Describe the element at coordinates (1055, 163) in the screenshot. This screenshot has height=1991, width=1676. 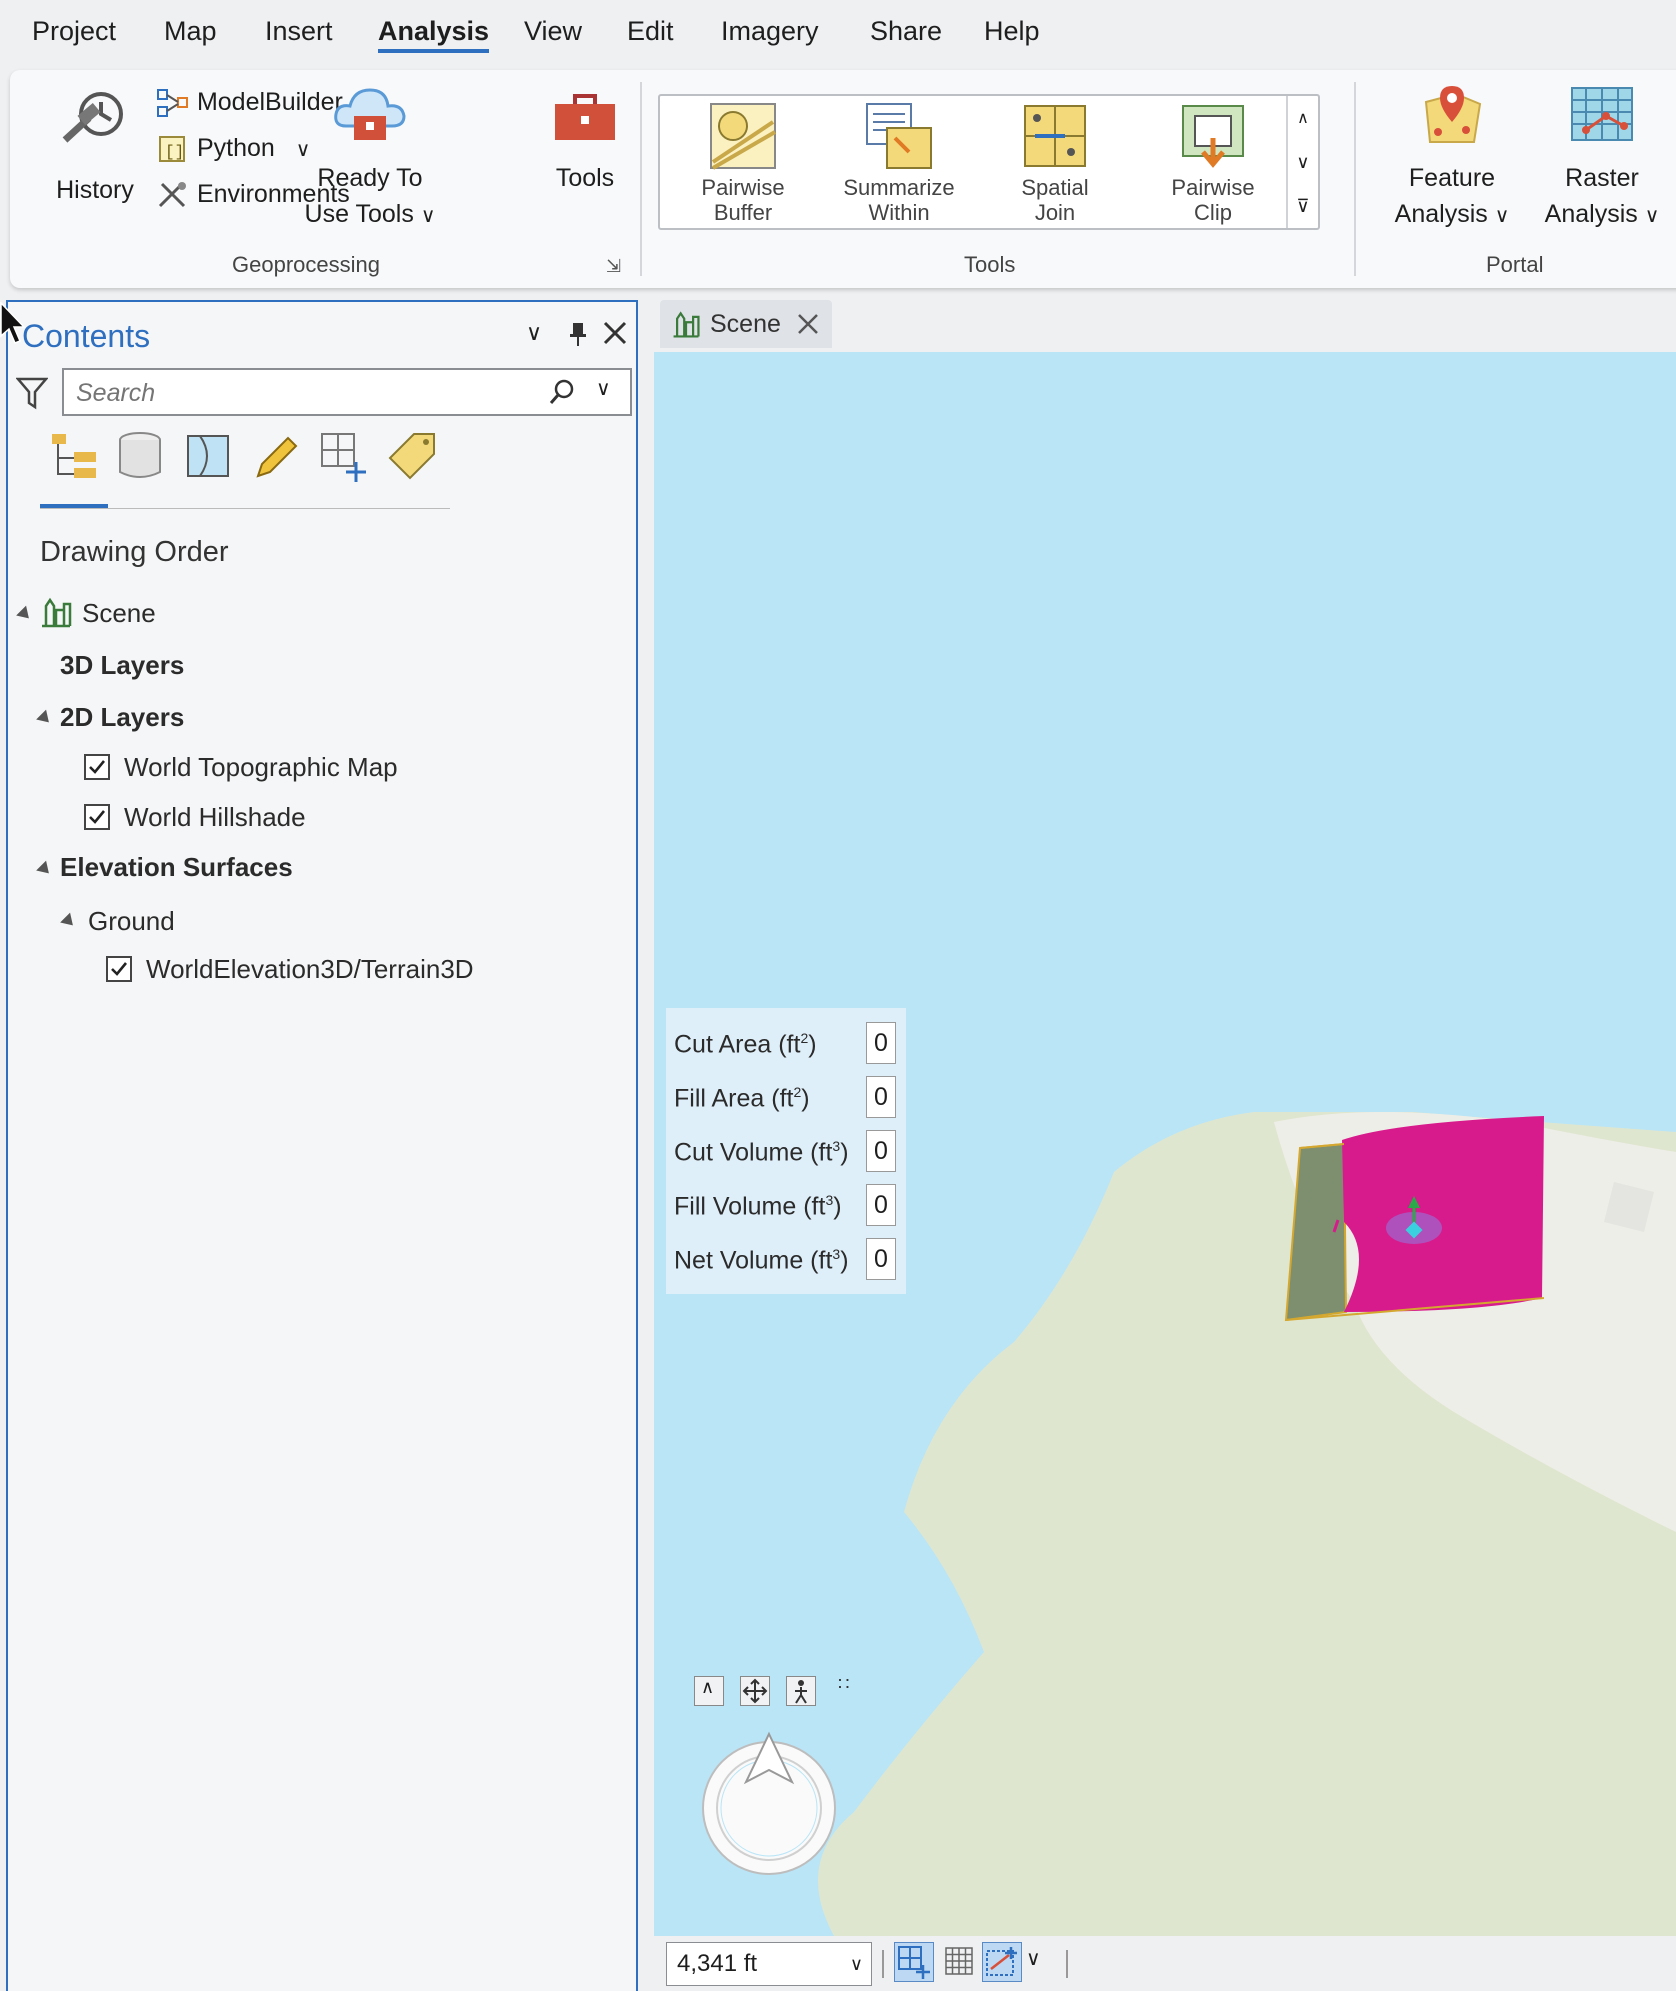
I see `gallery-spatial-join: Spatial Join` at that location.